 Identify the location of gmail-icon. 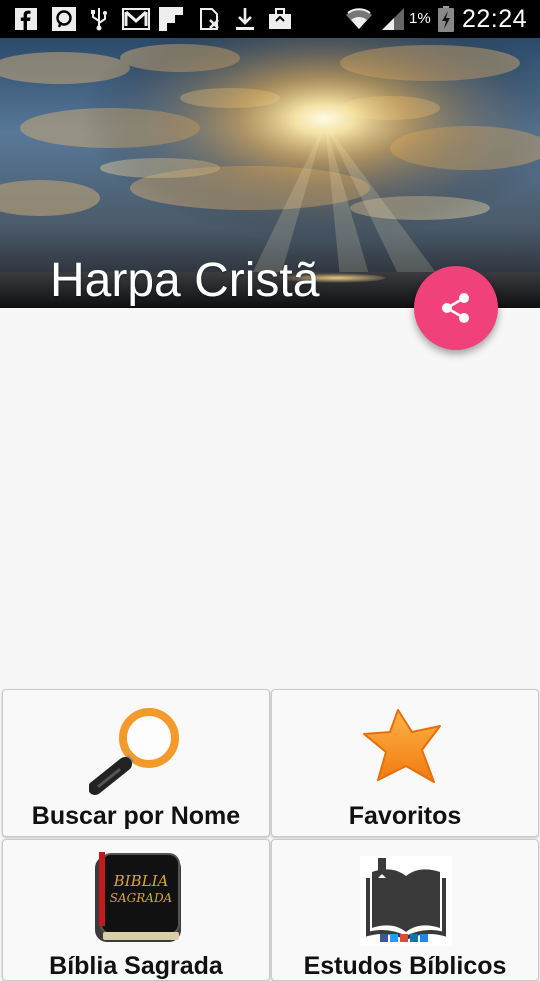
(136, 19).